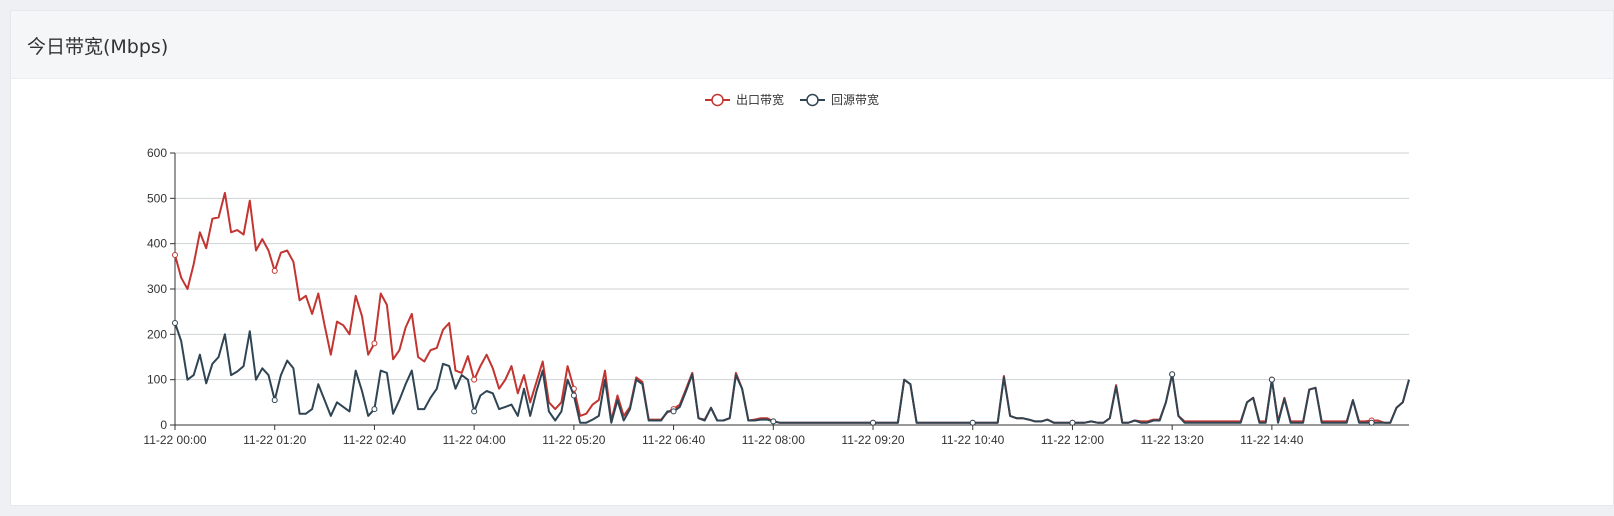 The image size is (1614, 516). I want to click on y-tick-label: 400, so click(157, 244).